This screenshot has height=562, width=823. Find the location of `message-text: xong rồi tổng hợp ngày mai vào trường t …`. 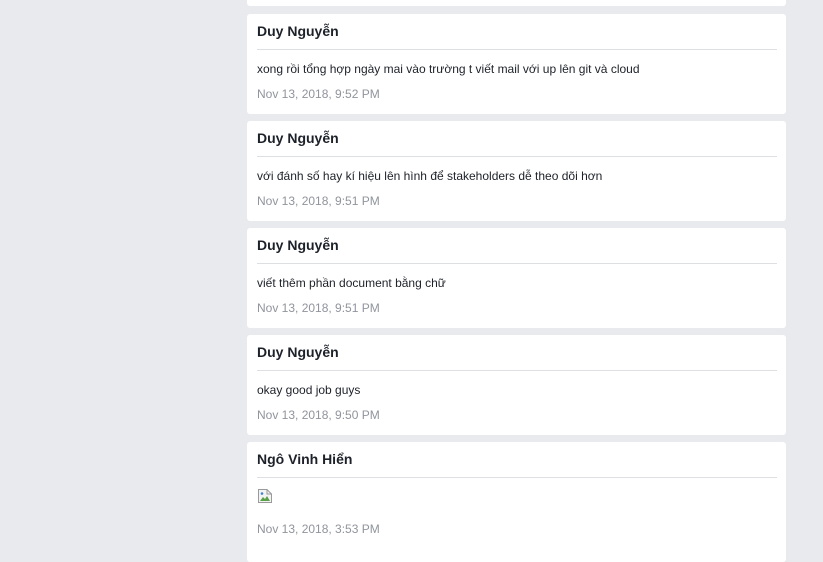

message-text: xong rồi tổng hợp ngày mai vào trường t … is located at coordinates (448, 69).